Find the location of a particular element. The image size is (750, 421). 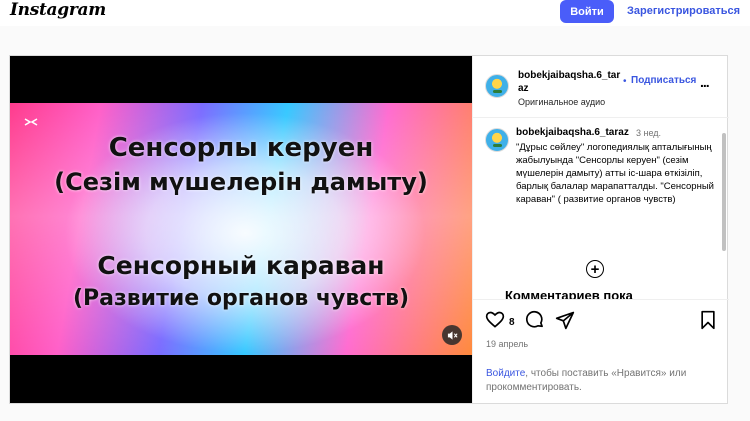

like-count: 8 is located at coordinates (512, 322).